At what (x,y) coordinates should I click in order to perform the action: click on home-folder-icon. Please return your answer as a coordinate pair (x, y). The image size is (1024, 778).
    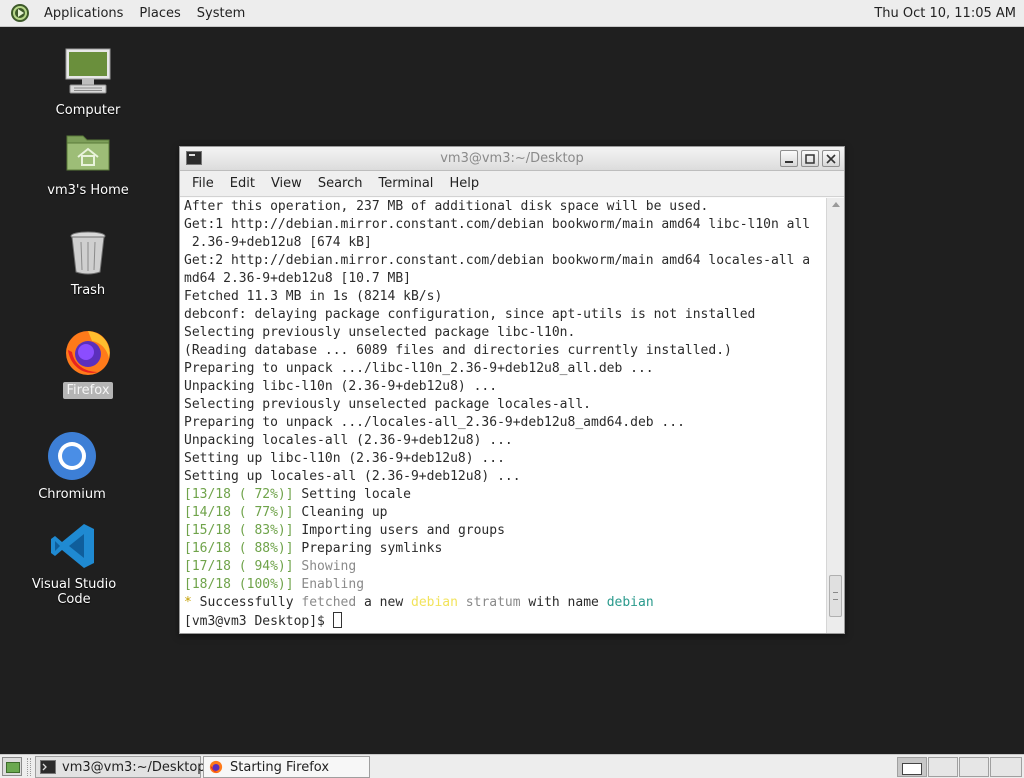
    Looking at the image, I should click on (88, 153).